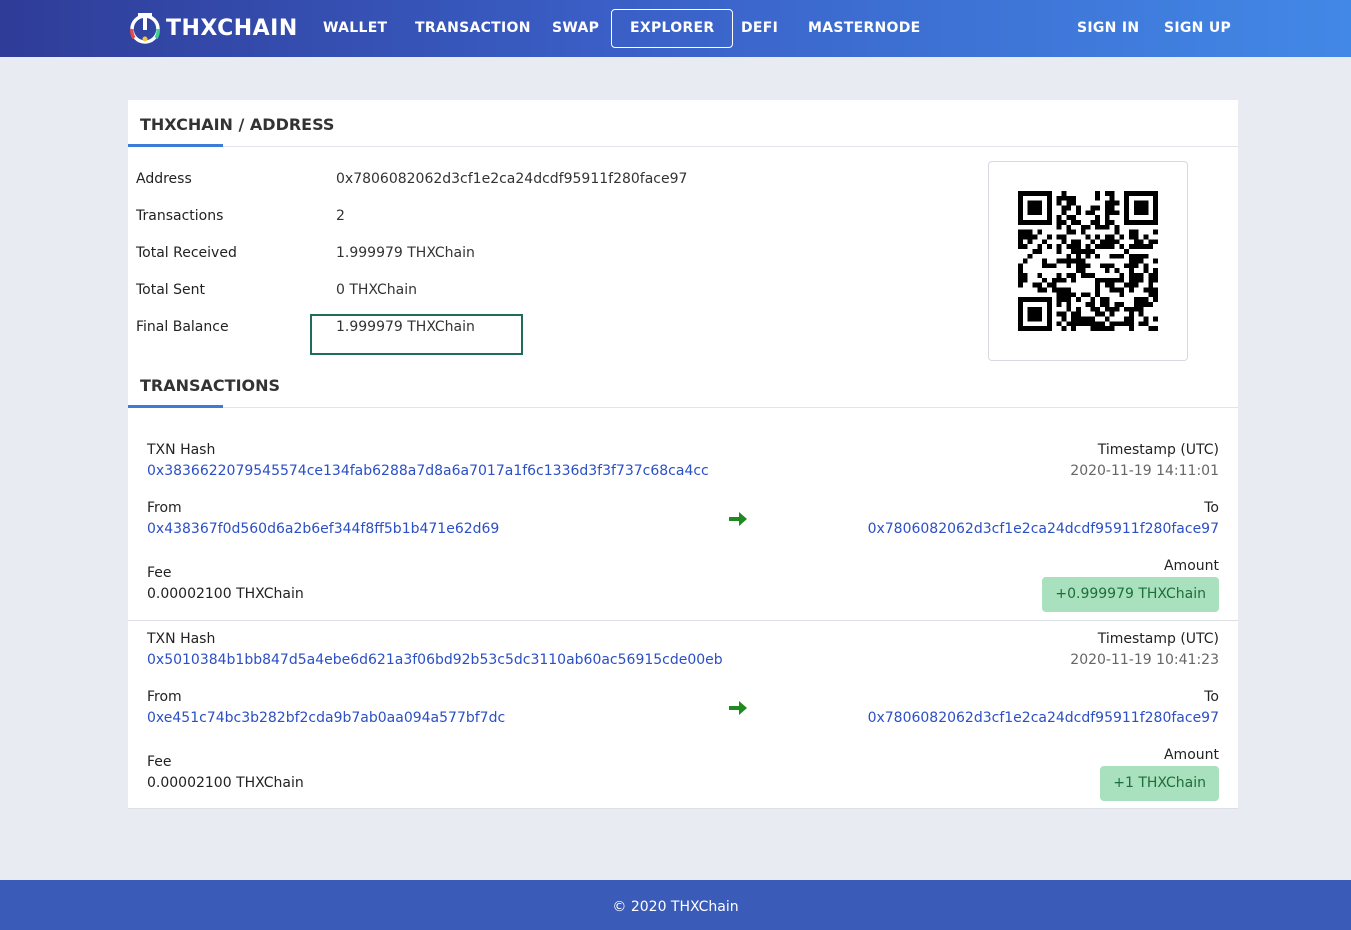  Describe the element at coordinates (232, 28) in the screenshot. I see `logo-text: THXCHAIN` at that location.